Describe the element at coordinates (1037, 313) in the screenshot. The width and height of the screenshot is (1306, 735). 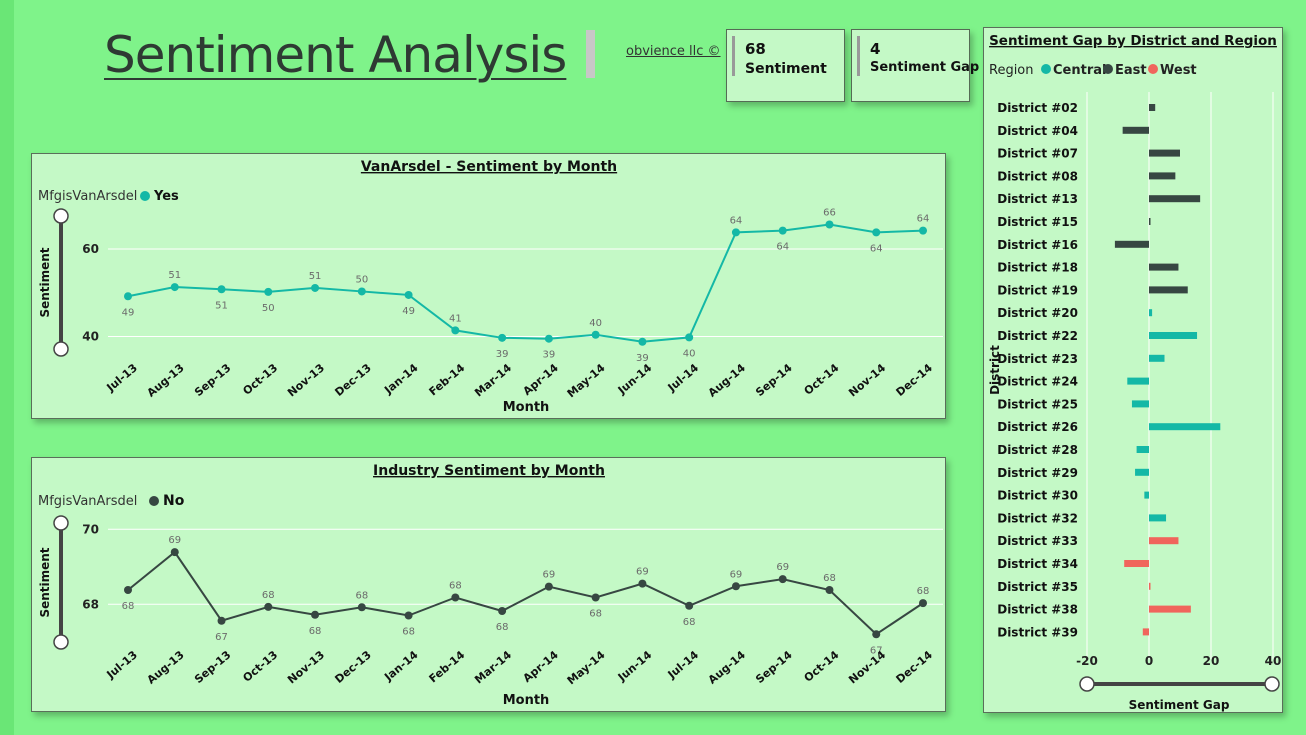
I see `category-label: District #20` at that location.